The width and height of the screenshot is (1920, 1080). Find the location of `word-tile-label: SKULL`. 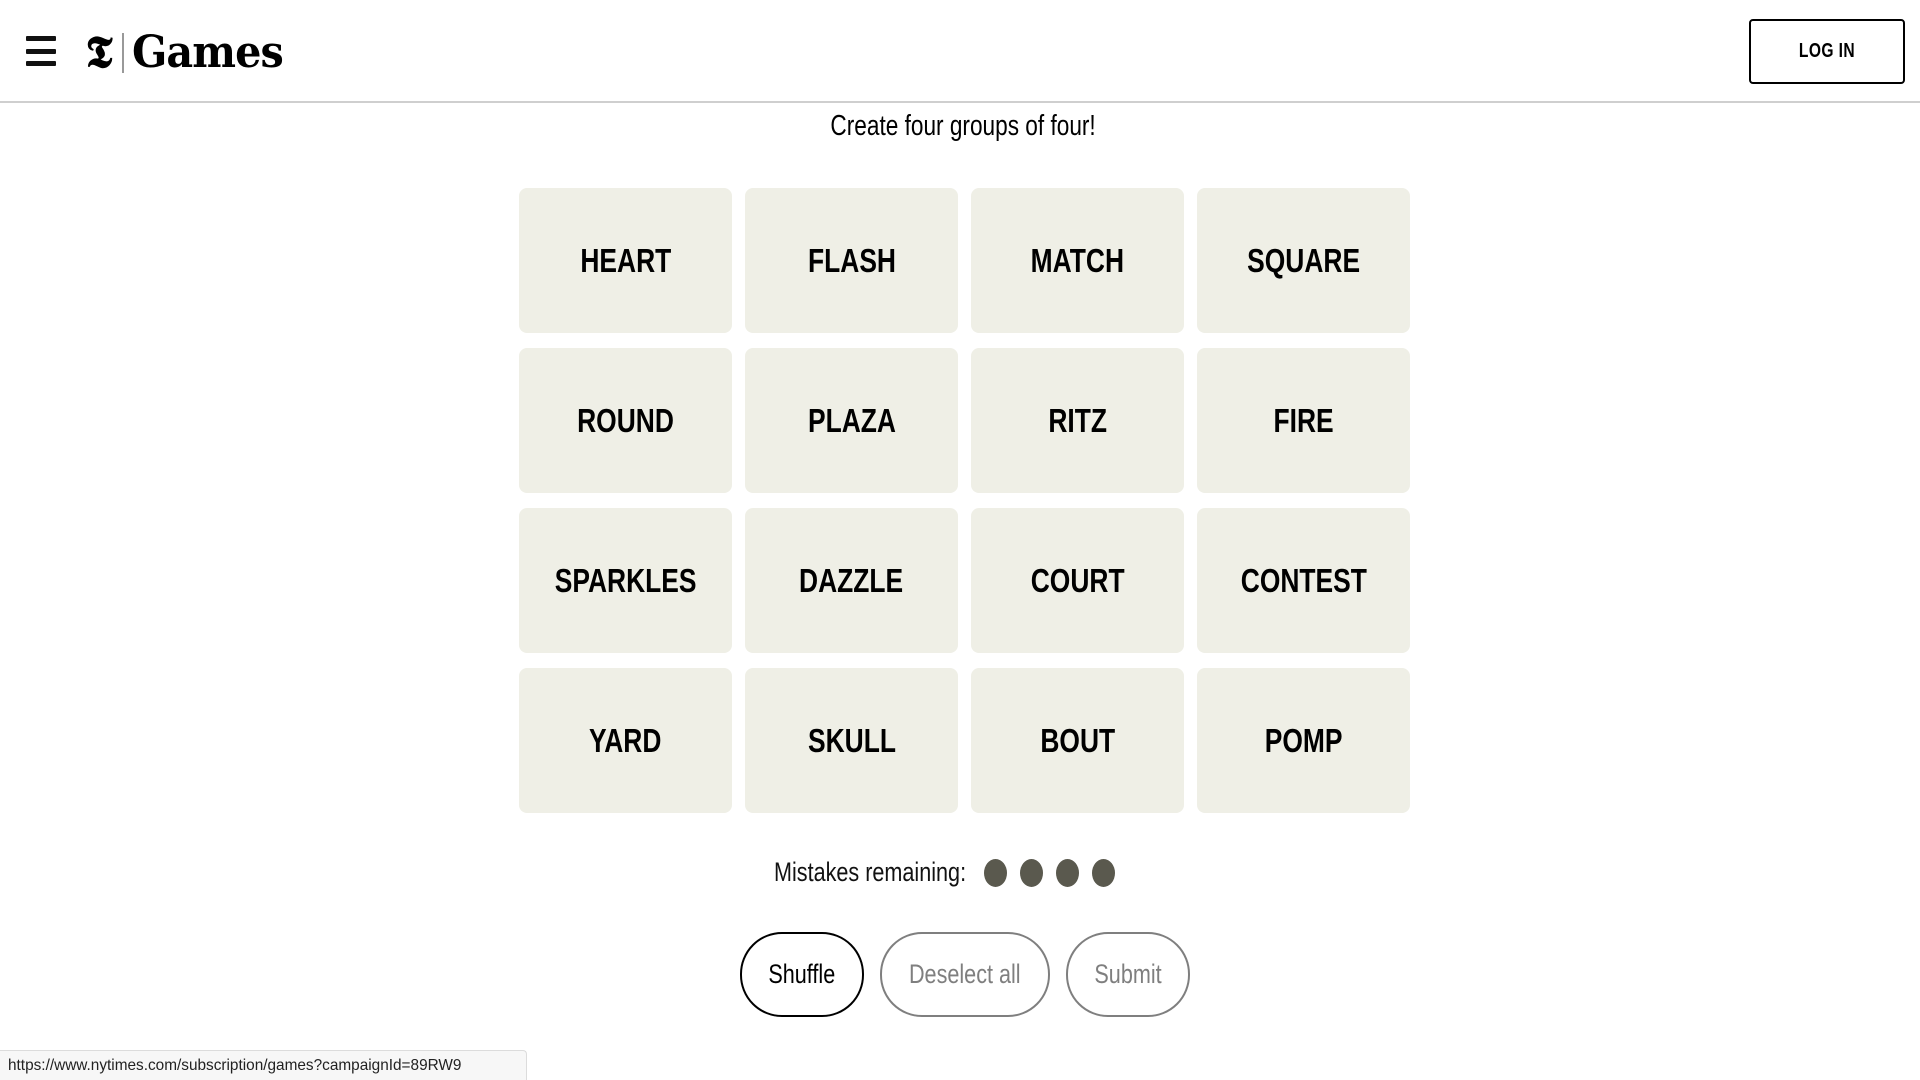

word-tile-label: SKULL is located at coordinates (851, 740).